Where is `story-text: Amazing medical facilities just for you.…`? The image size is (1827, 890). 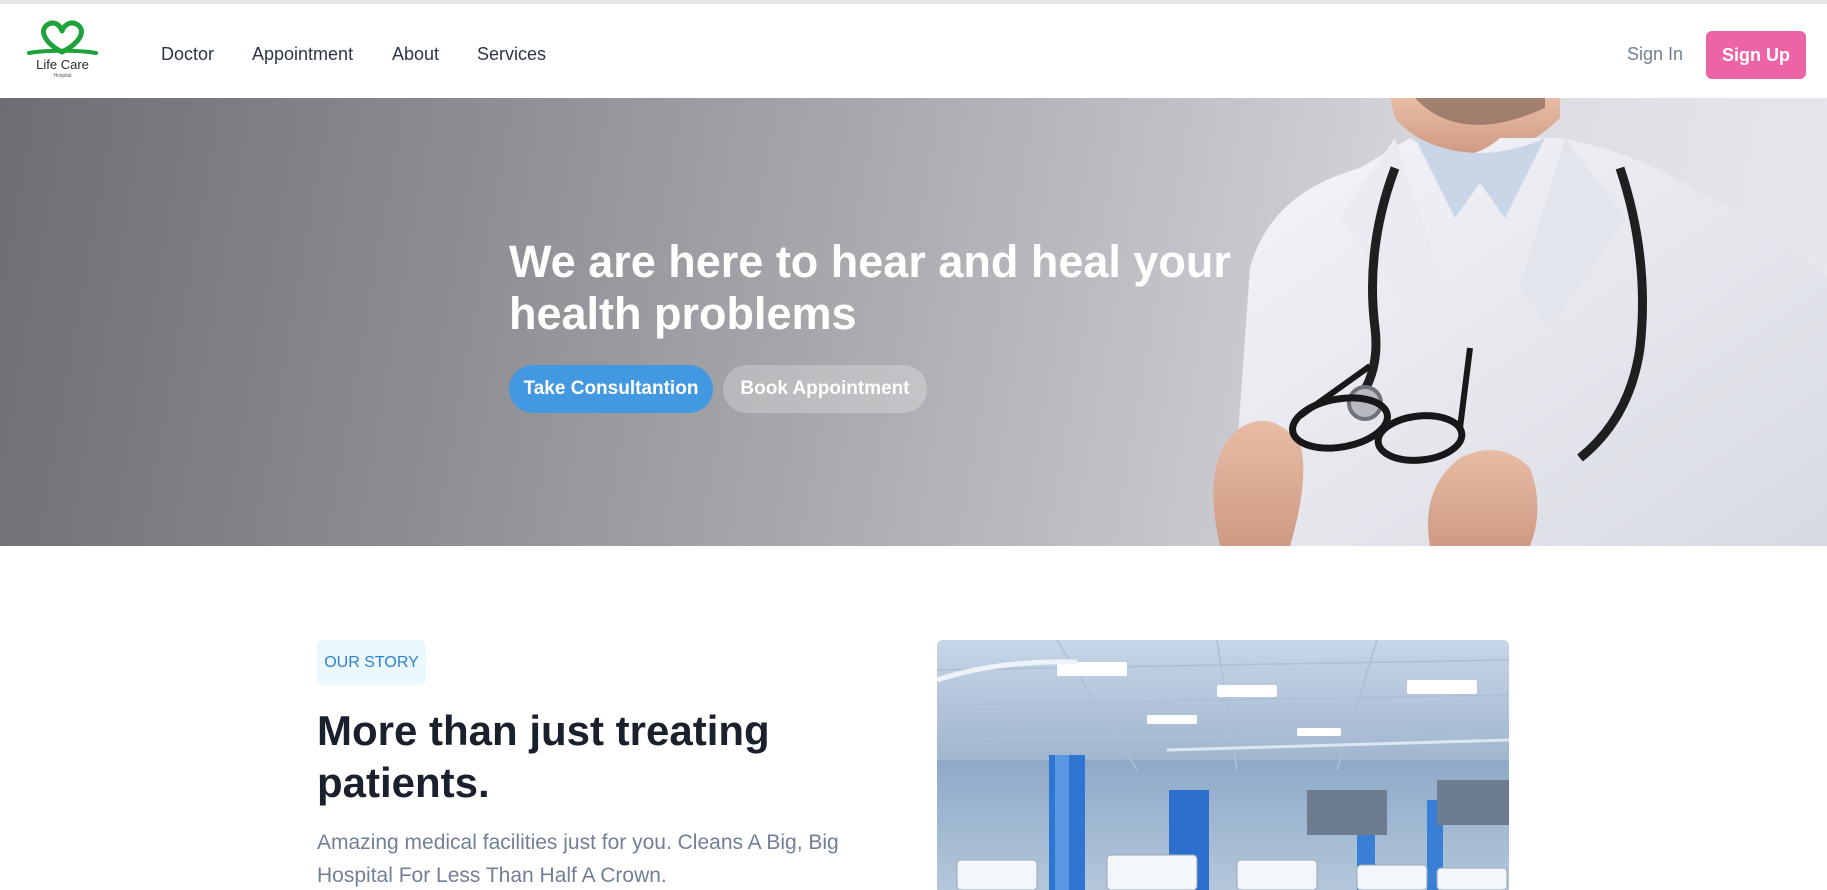 story-text: Amazing medical facilities just for you.… is located at coordinates (578, 859).